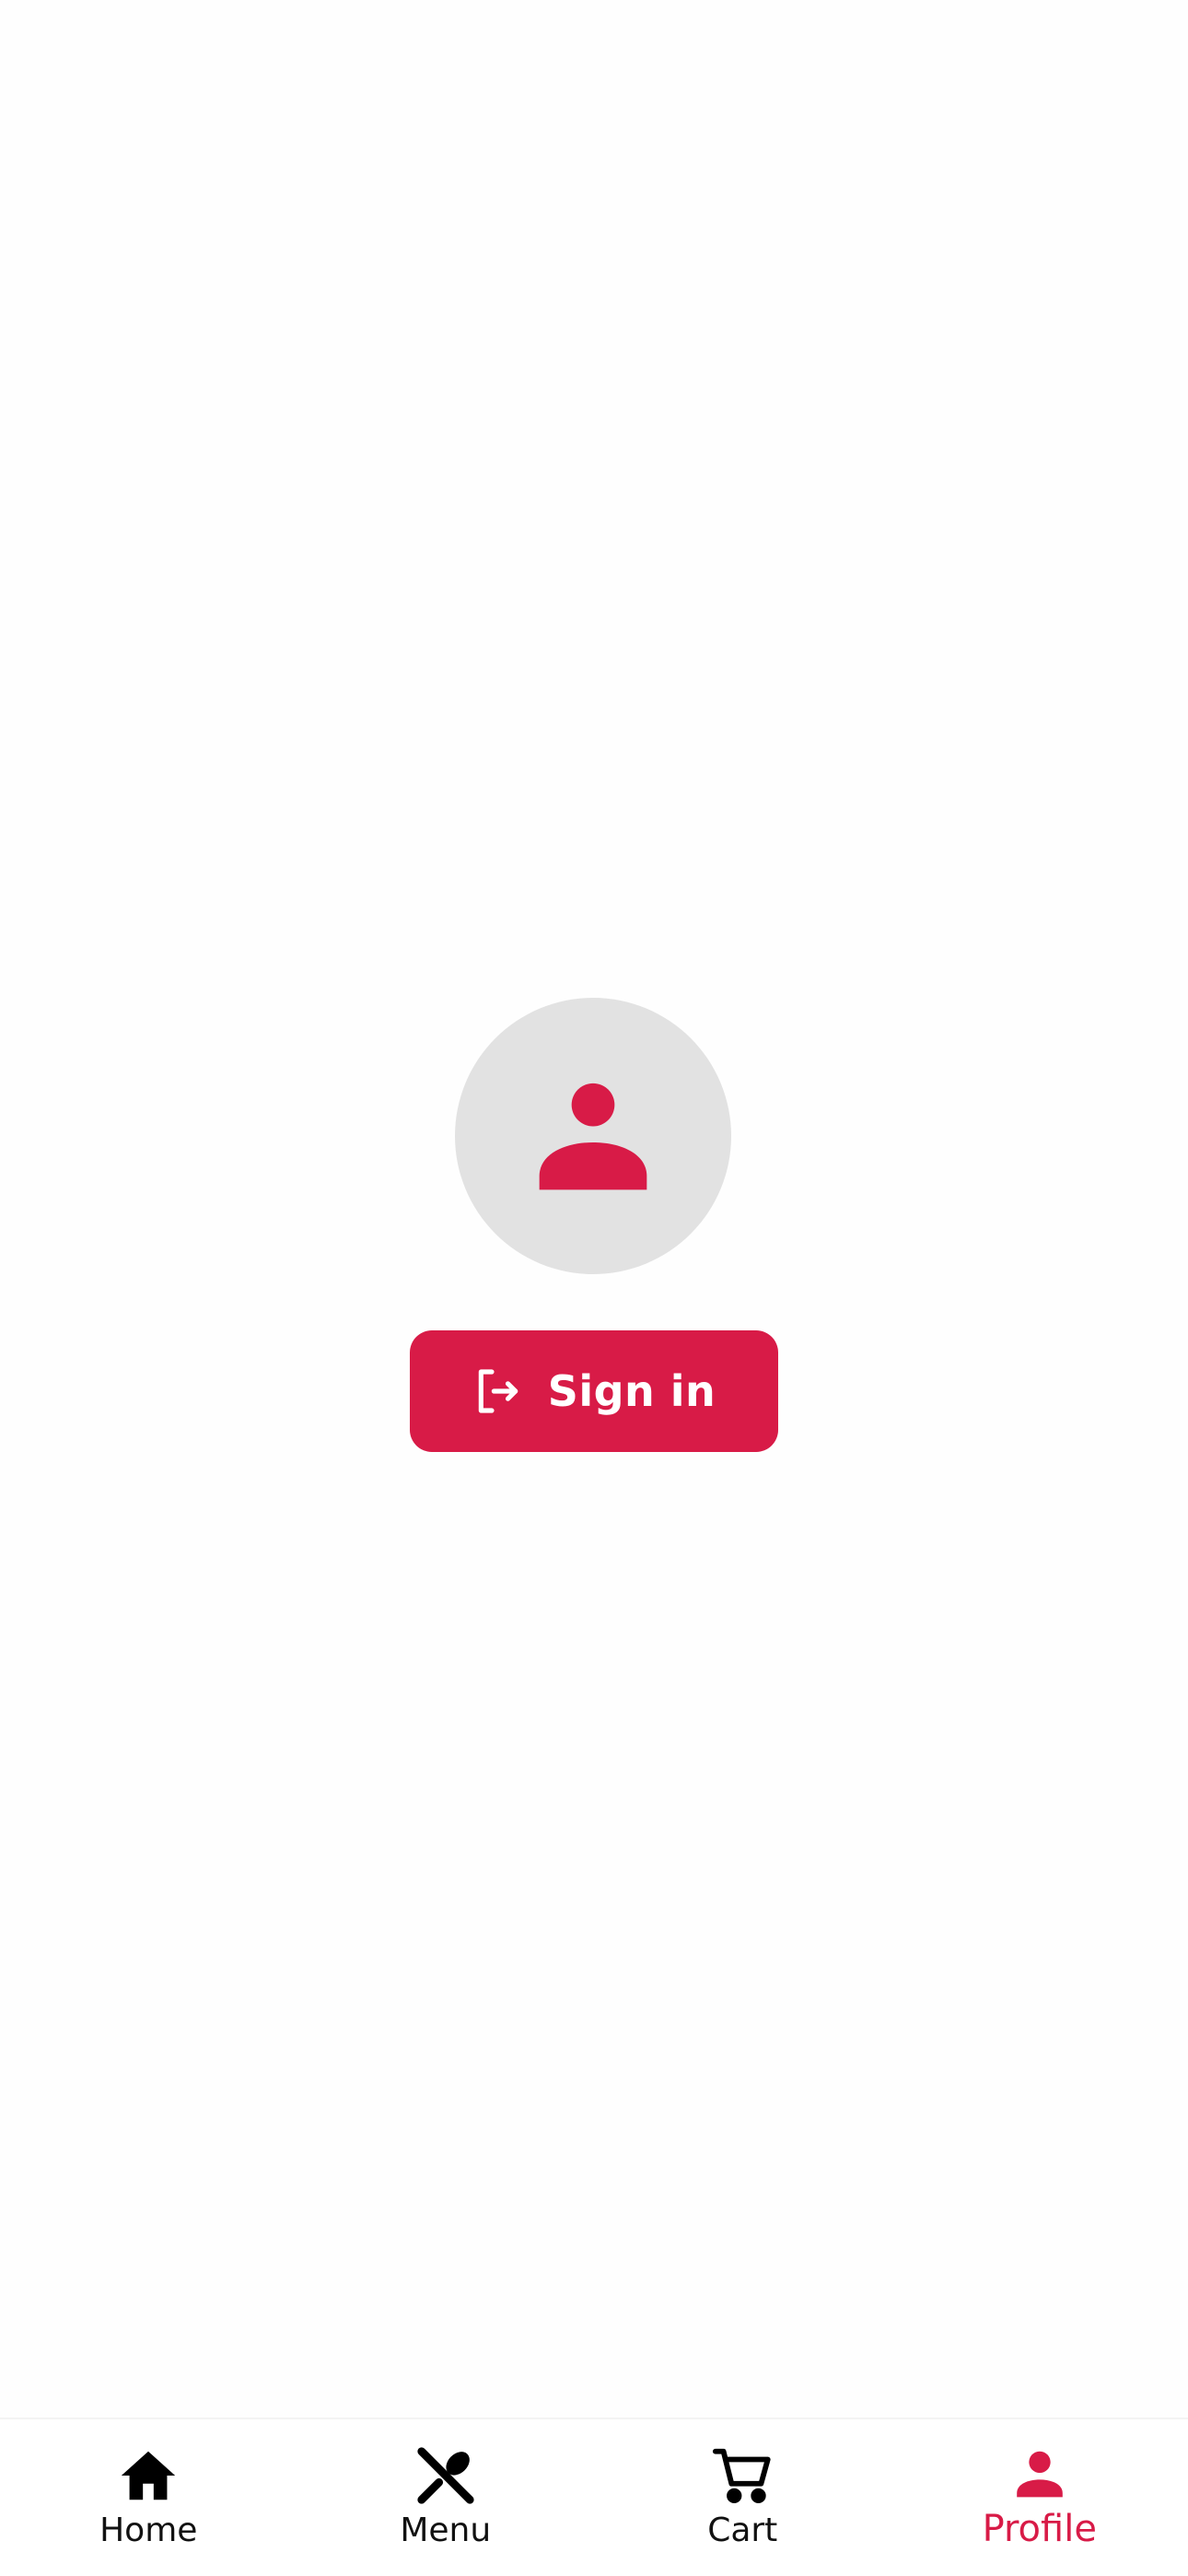 This screenshot has height=2576, width=1188. I want to click on nav-item-menu: Menu, so click(446, 2497).